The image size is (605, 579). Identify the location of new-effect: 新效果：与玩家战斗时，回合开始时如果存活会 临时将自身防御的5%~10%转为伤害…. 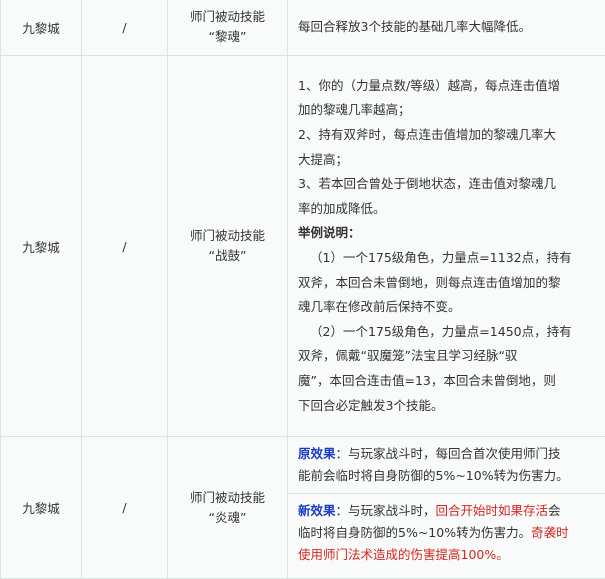
(446, 532).